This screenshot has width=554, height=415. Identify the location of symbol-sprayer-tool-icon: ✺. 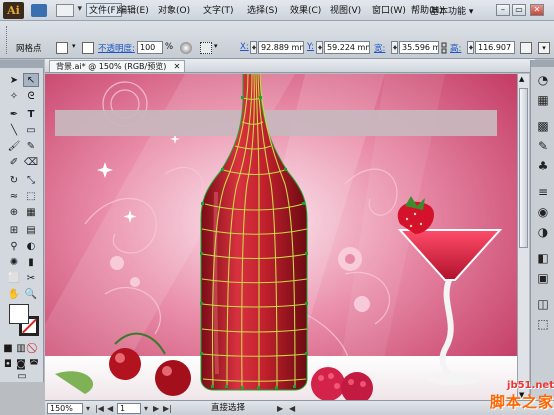
(14, 263).